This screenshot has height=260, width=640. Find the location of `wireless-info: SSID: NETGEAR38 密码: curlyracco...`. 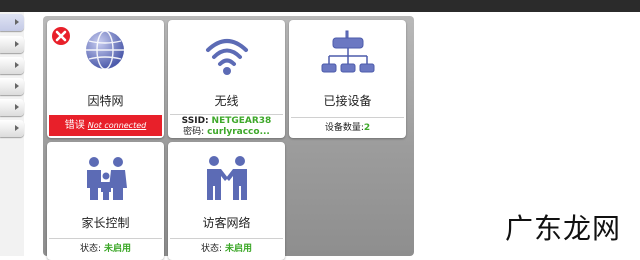

wireless-info: SSID: NETGEAR38 密码: curlyracco... is located at coordinates (226, 126).